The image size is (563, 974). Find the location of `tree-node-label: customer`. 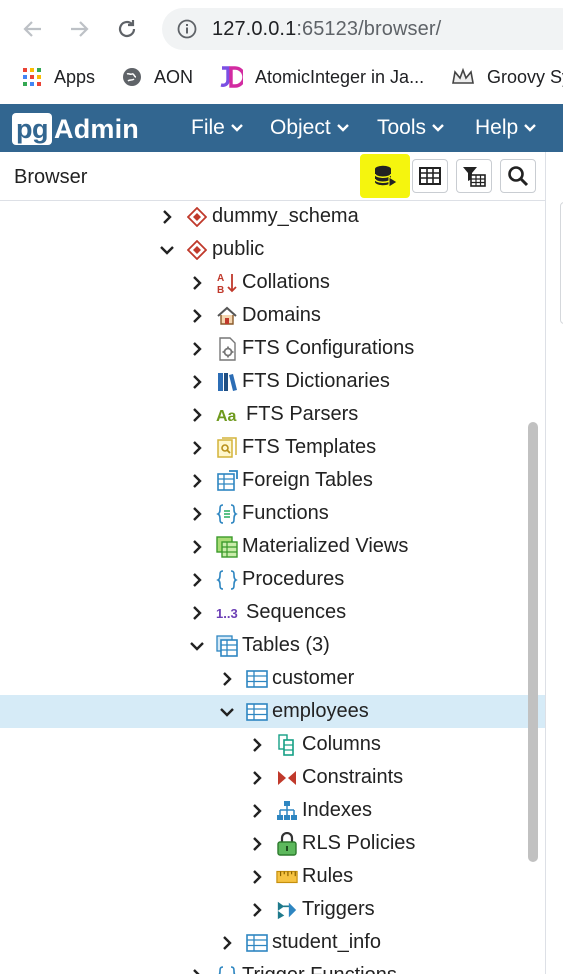

tree-node-label: customer is located at coordinates (313, 678).